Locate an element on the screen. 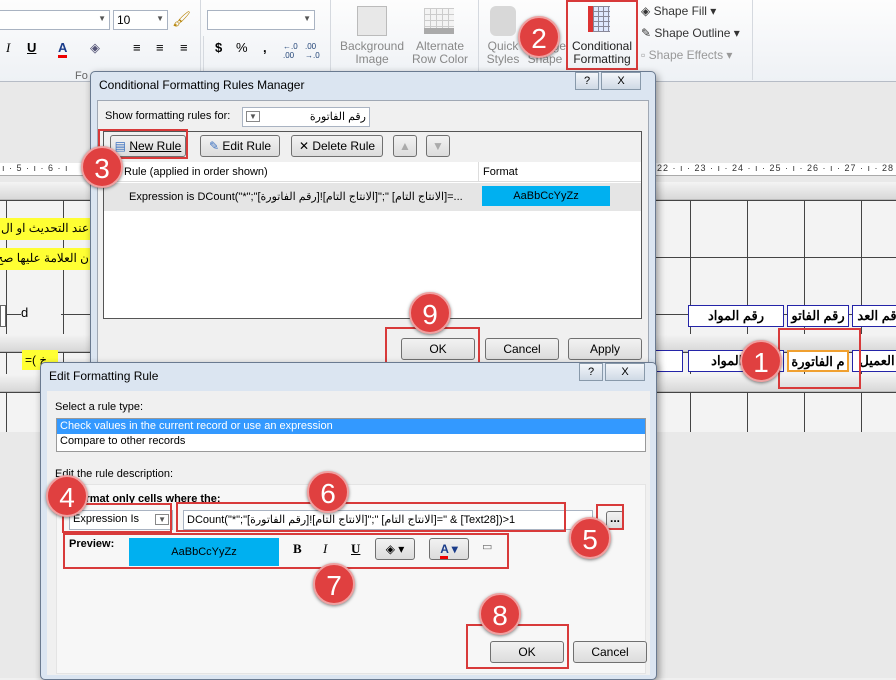 Image resolution: width=896 pixels, height=680 pixels. move-down-button: ▼ is located at coordinates (438, 146).